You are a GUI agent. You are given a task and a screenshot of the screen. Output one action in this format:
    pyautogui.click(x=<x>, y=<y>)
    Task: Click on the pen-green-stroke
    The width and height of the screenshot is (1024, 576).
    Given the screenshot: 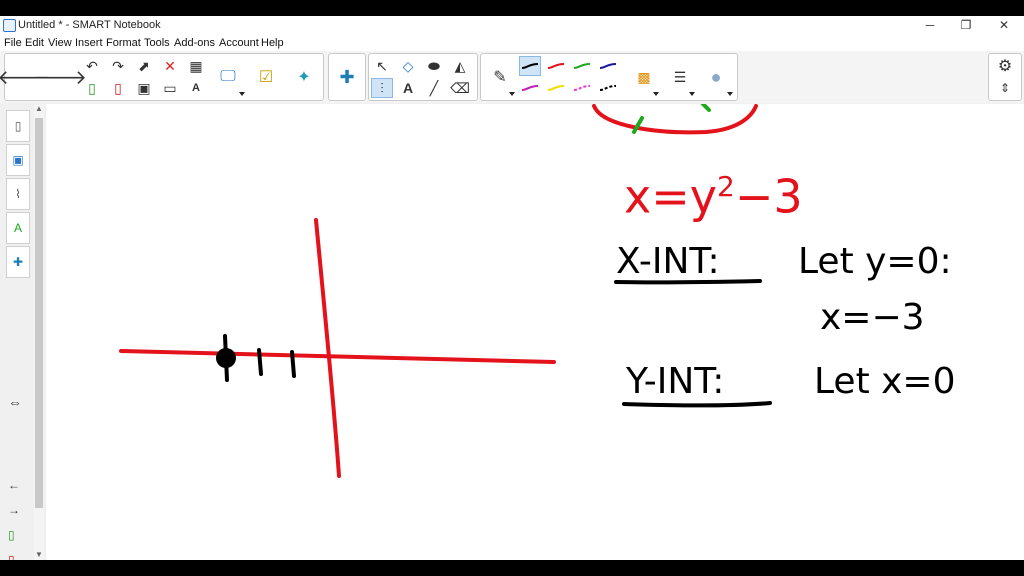 What is the action you would take?
    pyautogui.click(x=582, y=66)
    